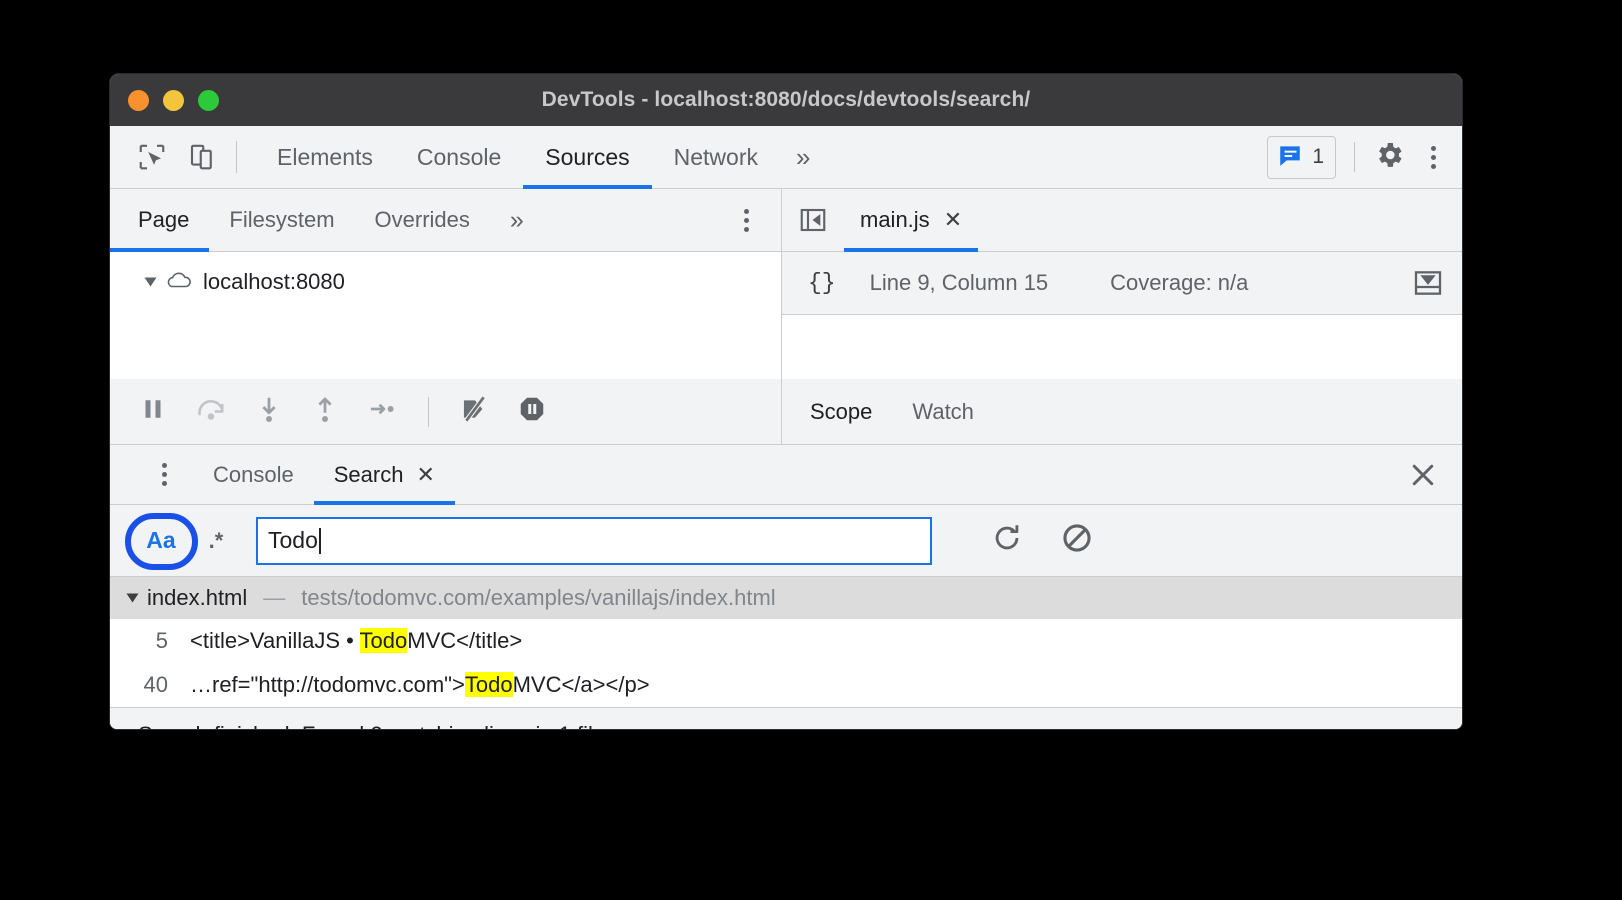  Describe the element at coordinates (422, 220) in the screenshot. I see `nav-tab-overrides: Overrides` at that location.